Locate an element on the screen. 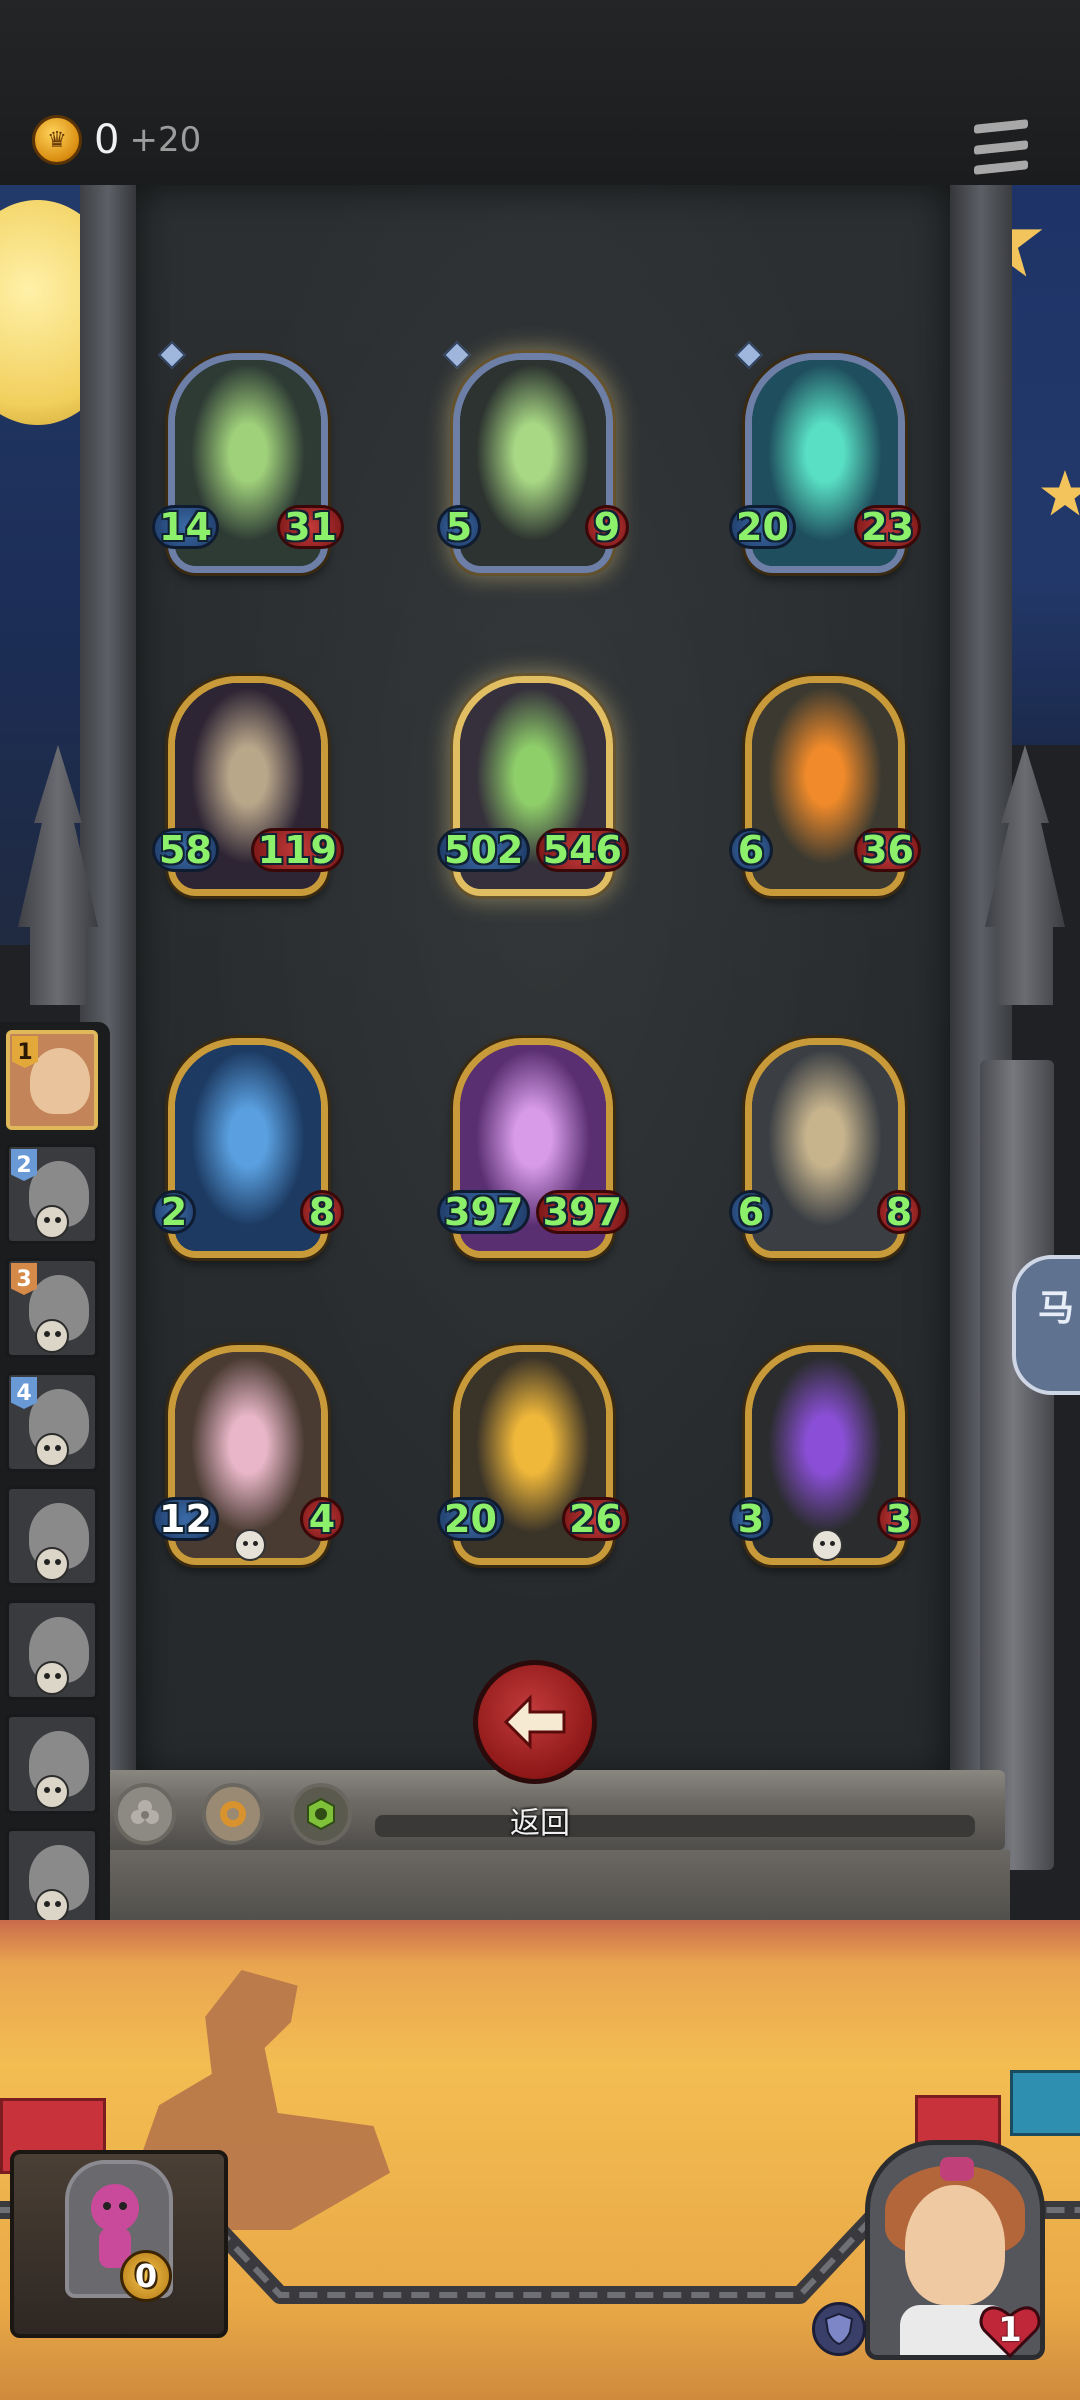  minion-card: 58 119 is located at coordinates (248, 788).